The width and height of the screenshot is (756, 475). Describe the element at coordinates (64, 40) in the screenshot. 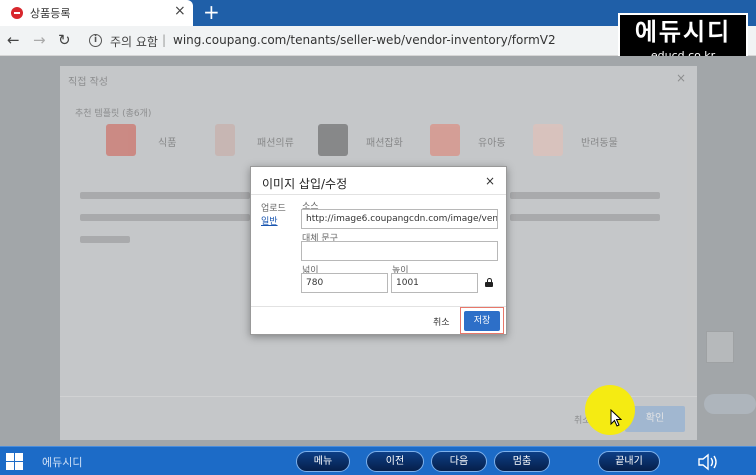

I see `reload-icon: ↻` at that location.